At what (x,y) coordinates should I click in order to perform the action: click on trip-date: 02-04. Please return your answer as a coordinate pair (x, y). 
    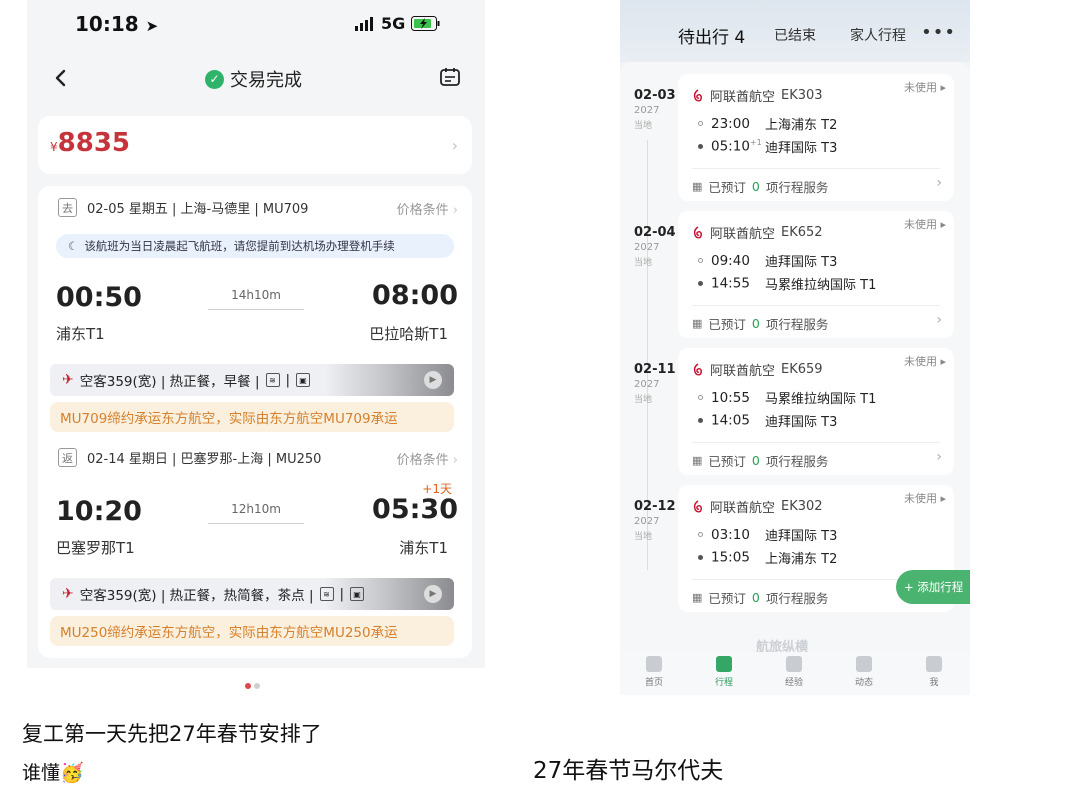
    Looking at the image, I should click on (655, 232).